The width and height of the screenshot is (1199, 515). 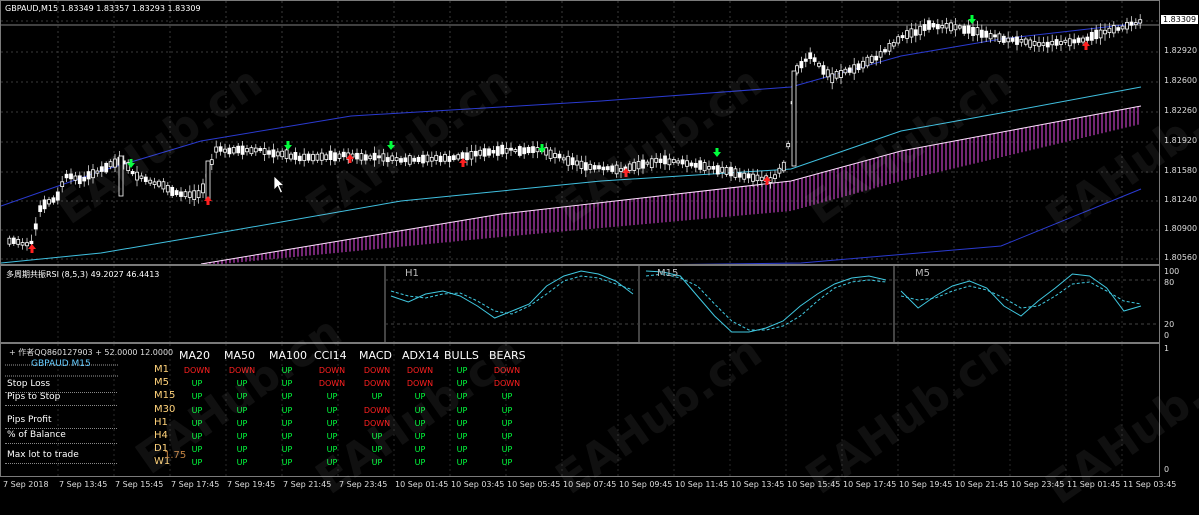 What do you see at coordinates (1167, 348) in the screenshot?
I see `dashboard-axis-label: 1` at bounding box center [1167, 348].